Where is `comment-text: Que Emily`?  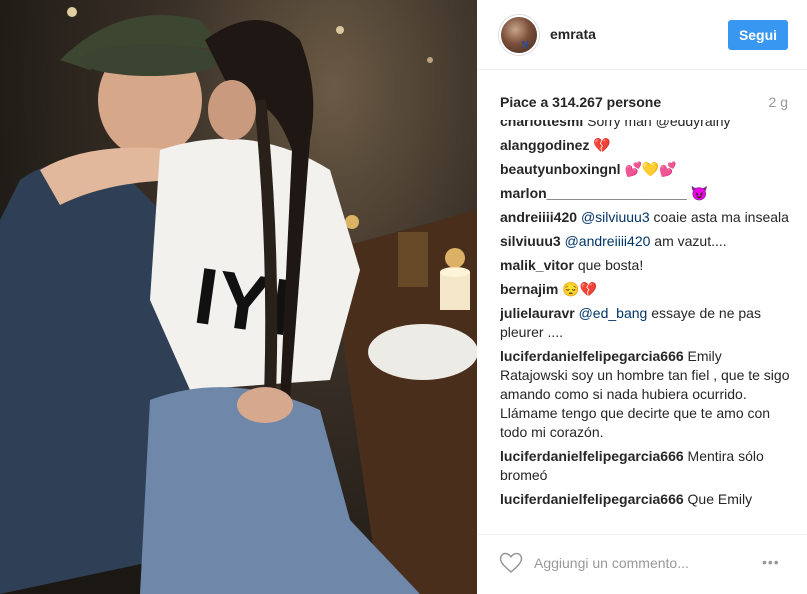
comment-text: Que Emily is located at coordinates (720, 499).